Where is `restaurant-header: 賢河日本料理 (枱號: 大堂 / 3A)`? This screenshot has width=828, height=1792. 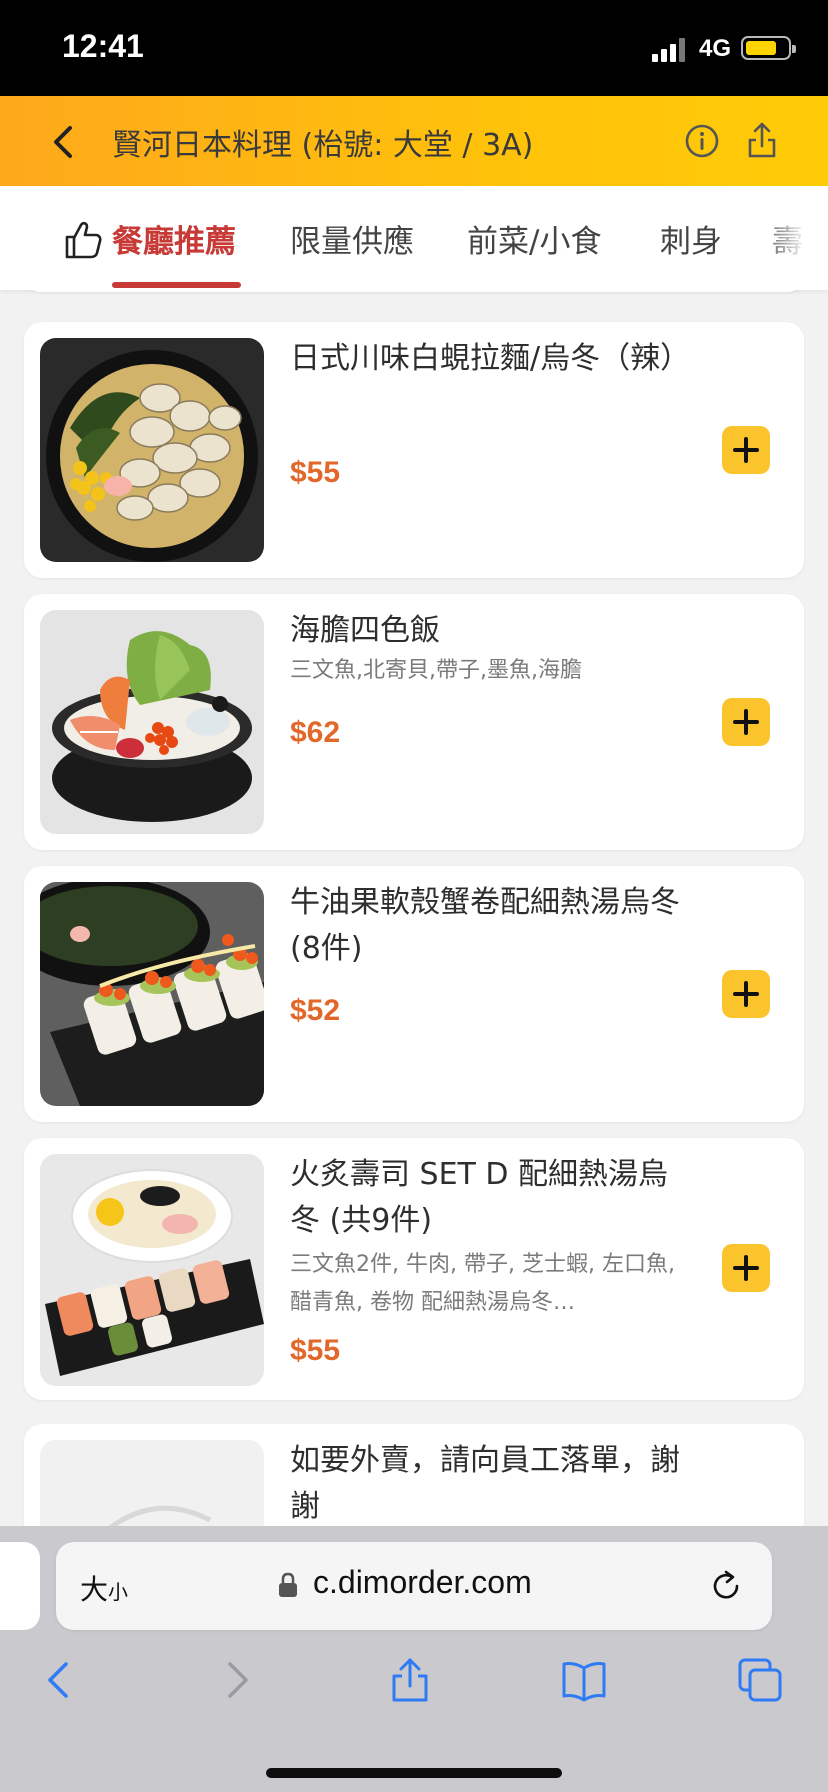
restaurant-header: 賢河日本料理 (枱號: 大堂 / 3A) is located at coordinates (414, 141).